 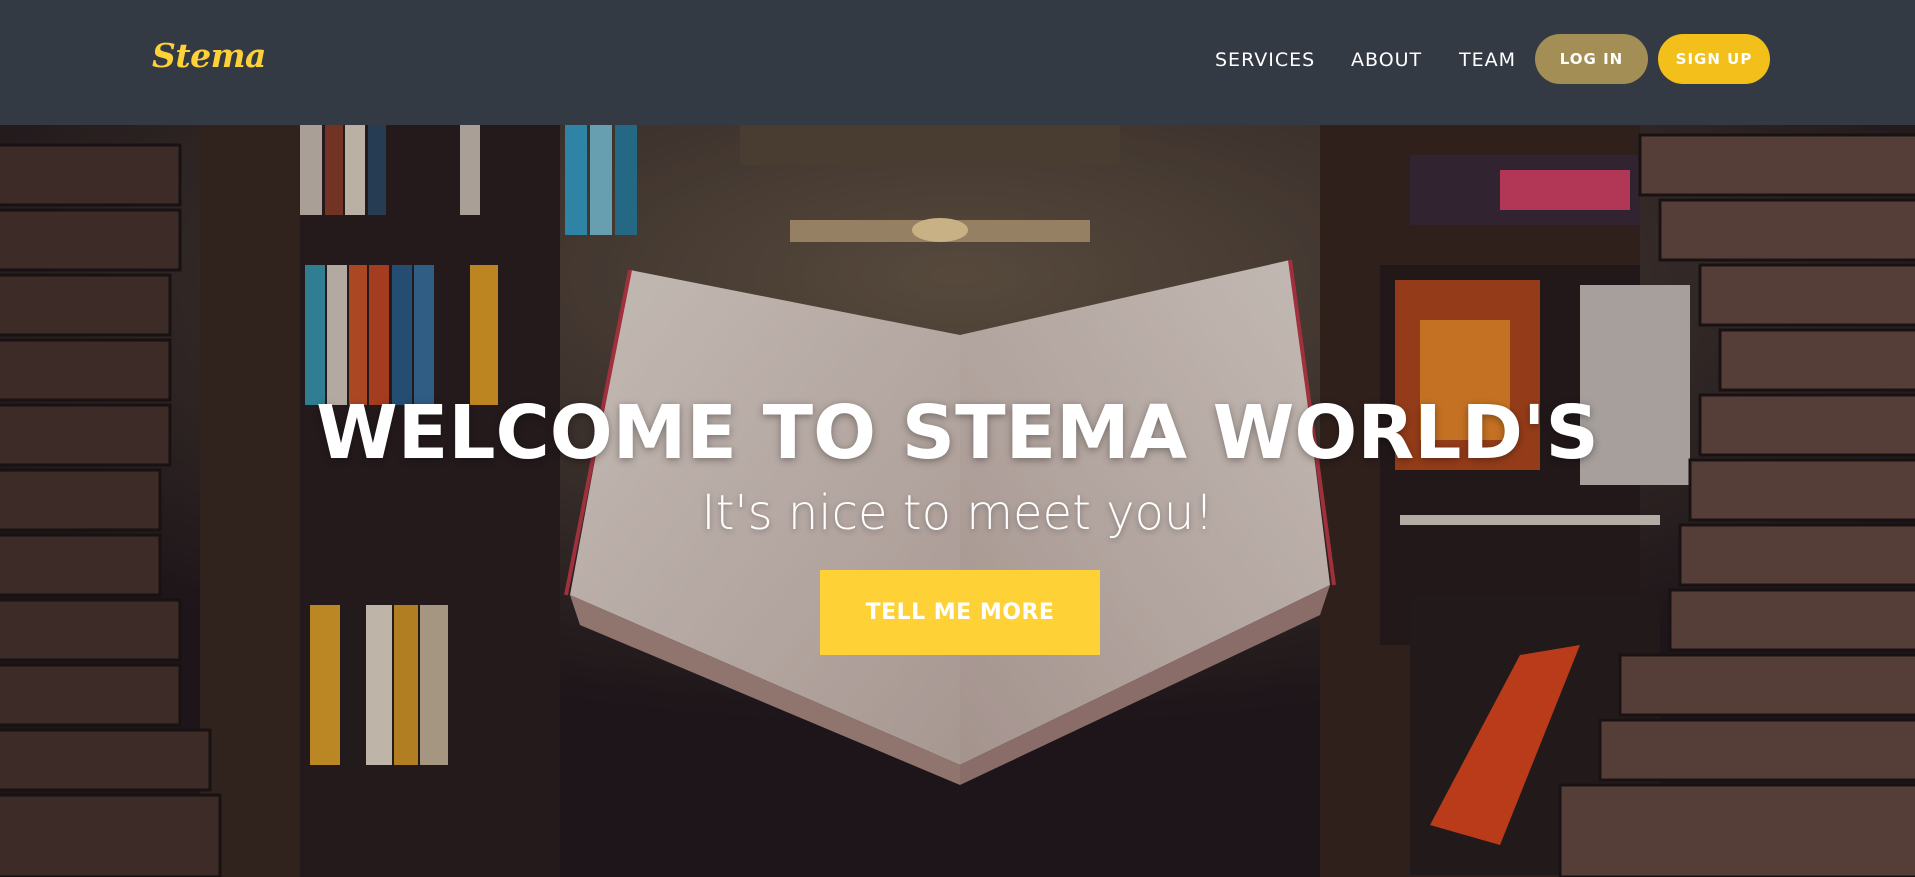 I want to click on tell-me-more-button: TELL ME MORE, so click(x=960, y=612).